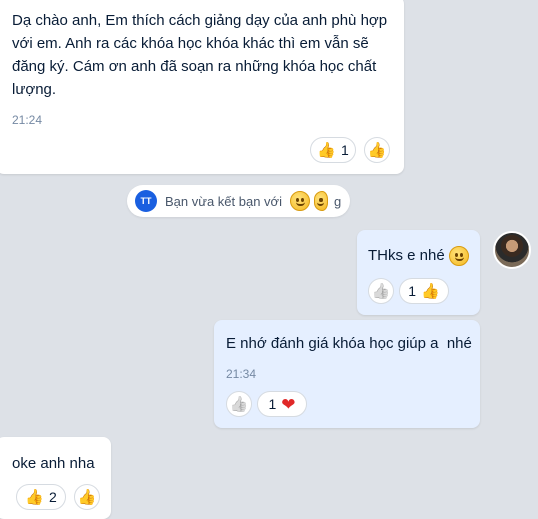 The width and height of the screenshot is (538, 519). I want to click on friend-added-notice: TT Bạn vừa kết bạn với g, so click(238, 201).